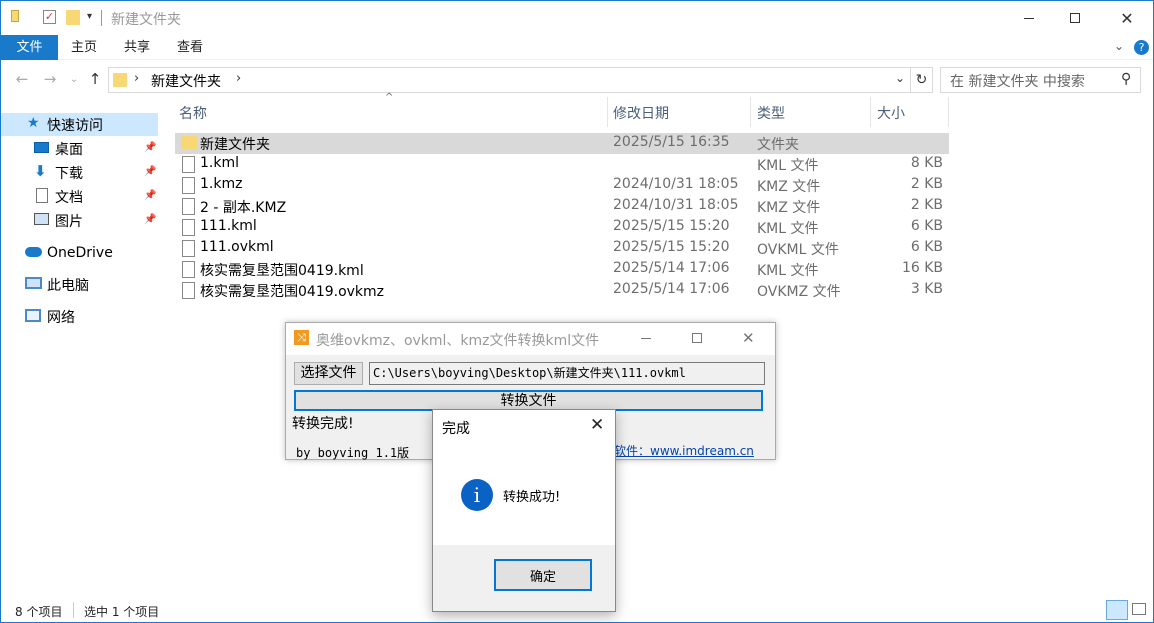 The image size is (1154, 623). I want to click on file-modified: 2025/5/15 15:20, so click(671, 226).